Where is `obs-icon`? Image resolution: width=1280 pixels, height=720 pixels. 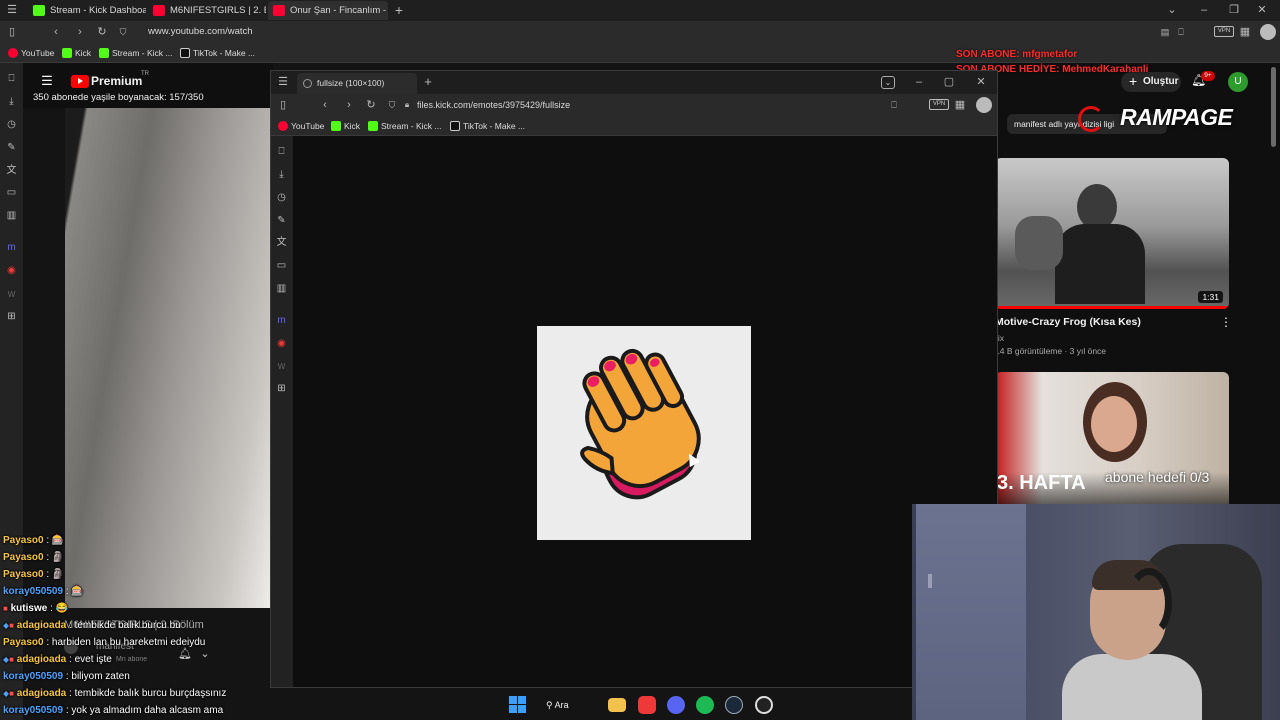 obs-icon is located at coordinates (764, 705).